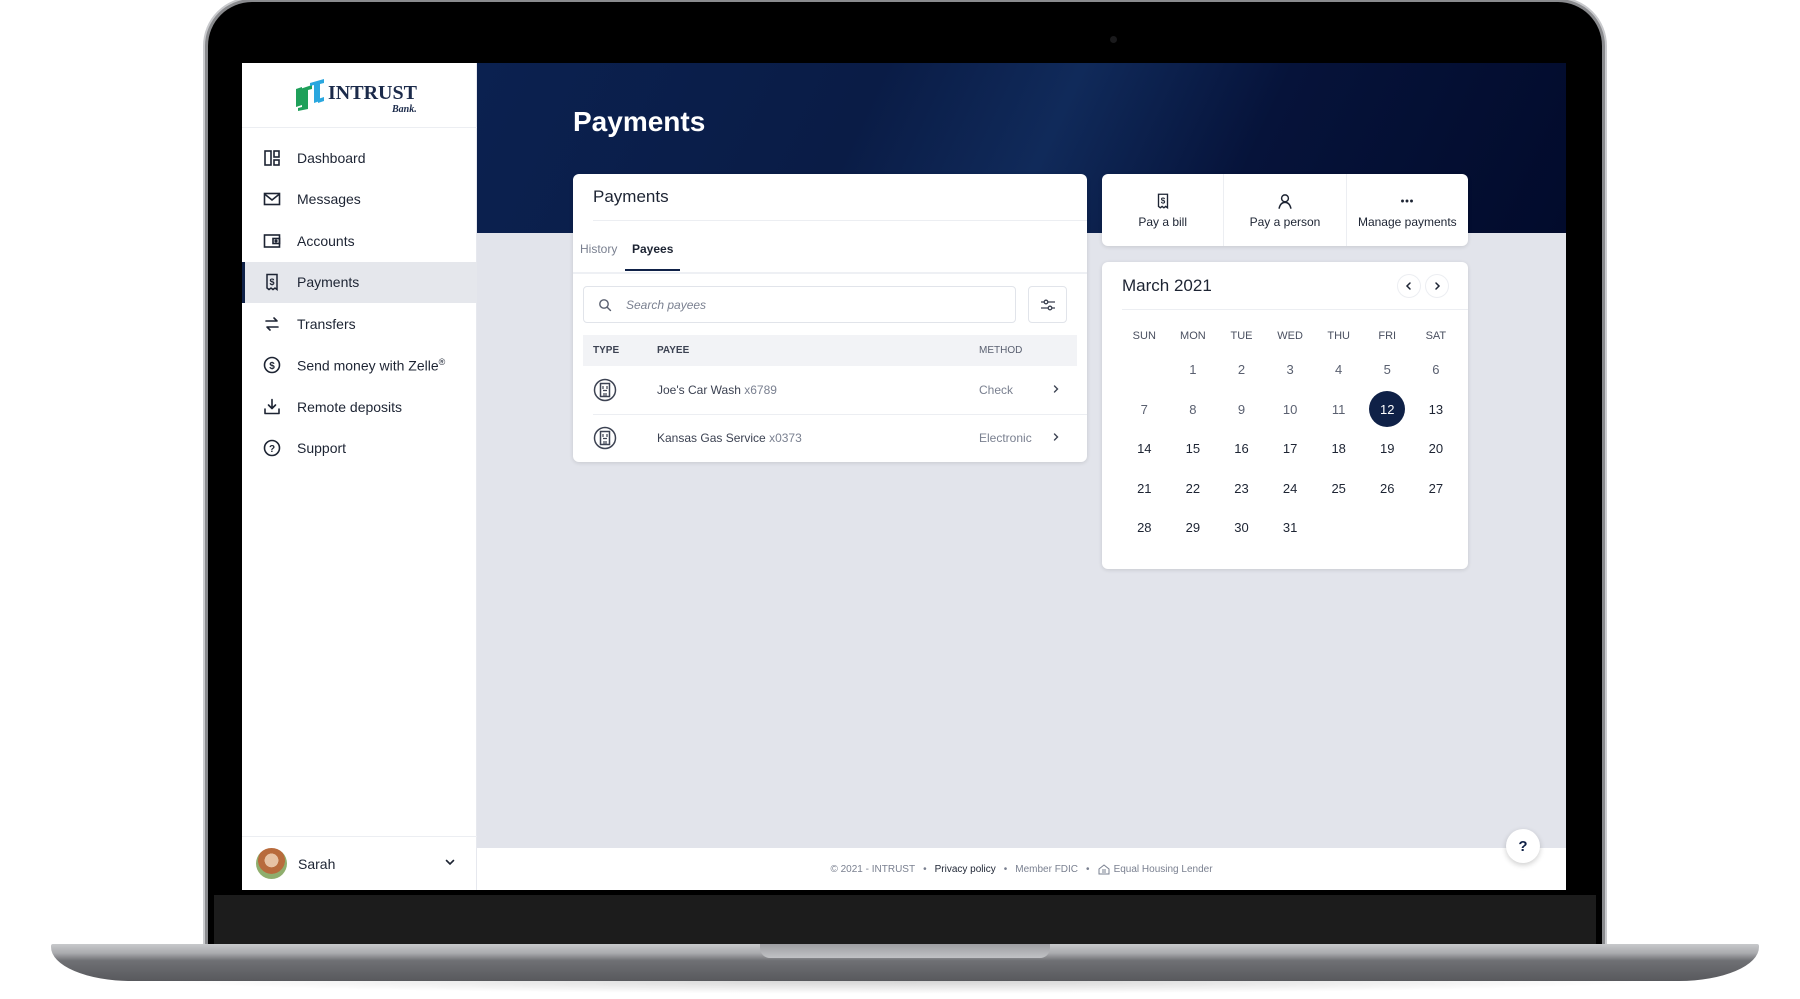 The height and width of the screenshot is (999, 1800). What do you see at coordinates (1241, 336) in the screenshot?
I see `weekday-header: TUE` at bounding box center [1241, 336].